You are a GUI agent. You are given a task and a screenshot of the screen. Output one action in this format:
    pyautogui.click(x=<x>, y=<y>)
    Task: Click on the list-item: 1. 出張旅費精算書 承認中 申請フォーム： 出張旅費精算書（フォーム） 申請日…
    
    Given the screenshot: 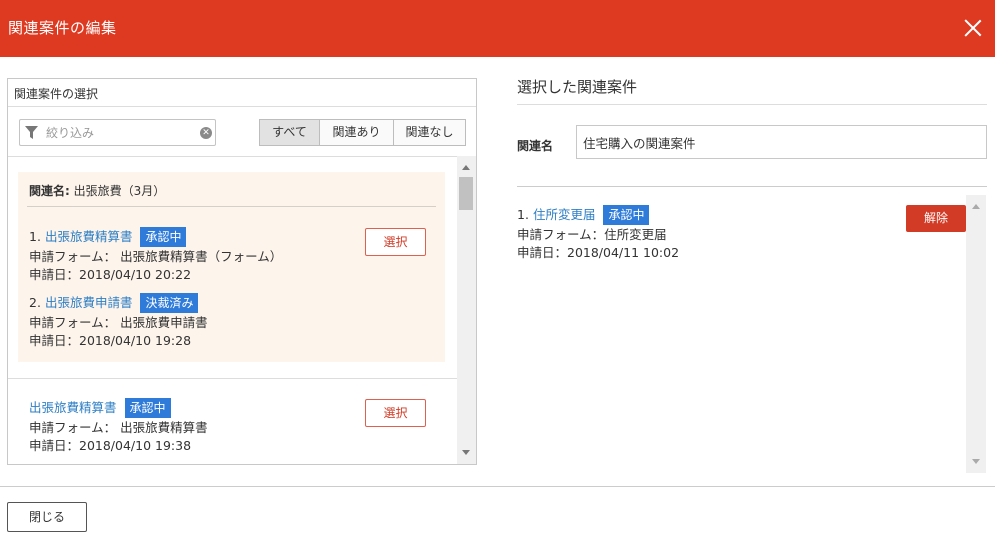 What is the action you would take?
    pyautogui.click(x=155, y=255)
    